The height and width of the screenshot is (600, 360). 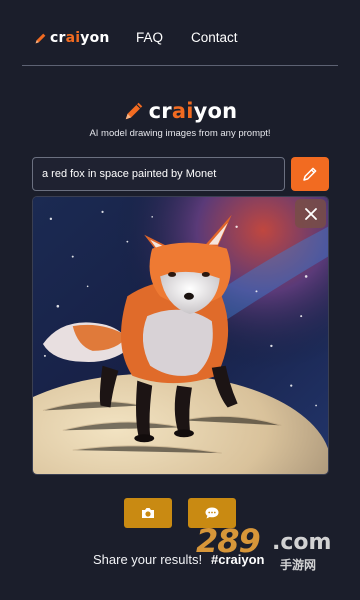 I want to click on draw-button, so click(x=310, y=174).